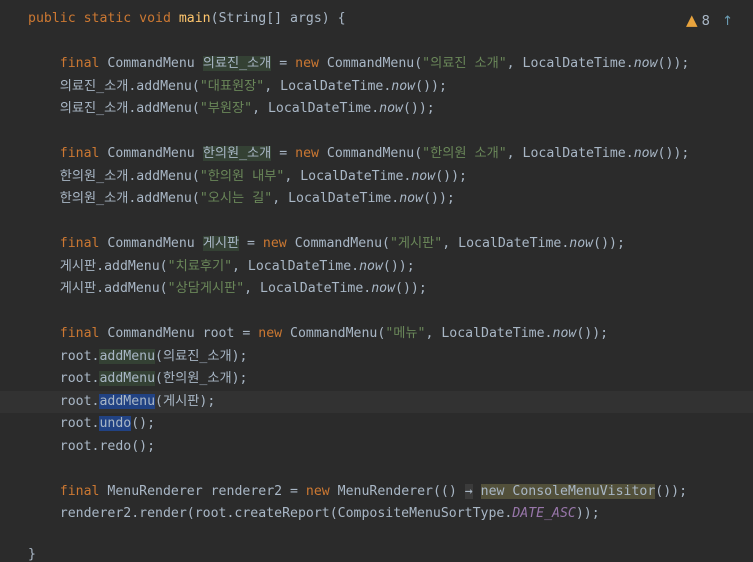  Describe the element at coordinates (127, 356) in the screenshot. I see `code-token: addMenu` at that location.